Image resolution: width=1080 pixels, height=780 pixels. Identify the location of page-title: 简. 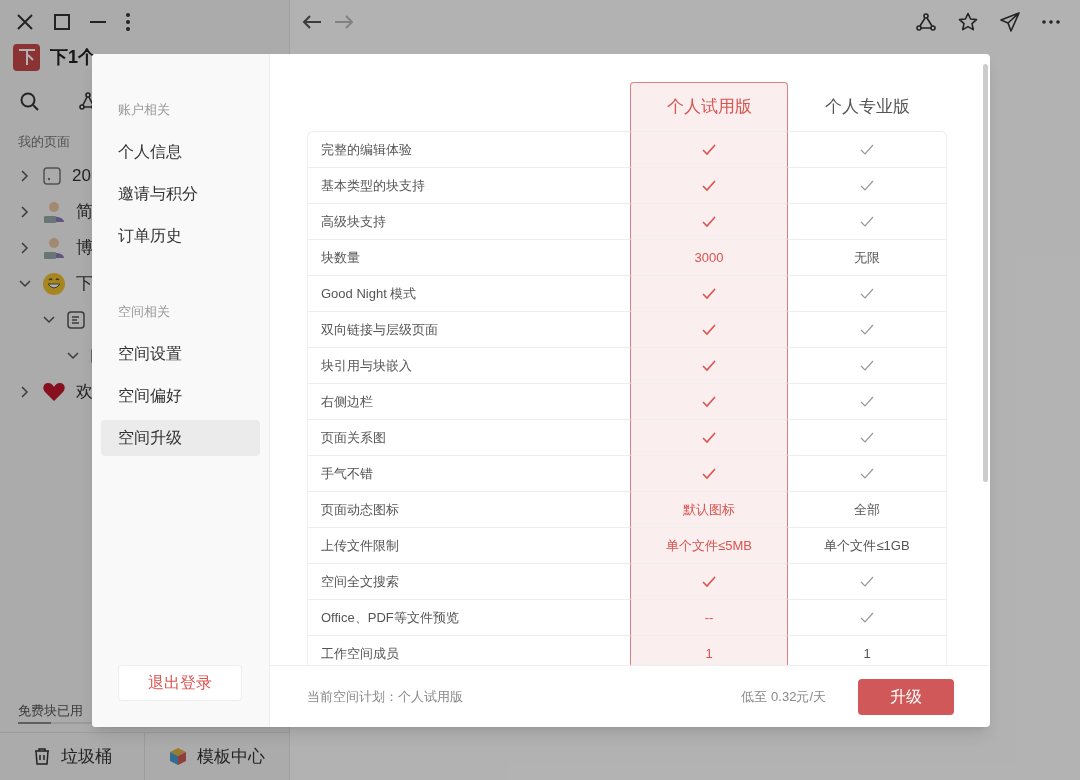
(84, 212).